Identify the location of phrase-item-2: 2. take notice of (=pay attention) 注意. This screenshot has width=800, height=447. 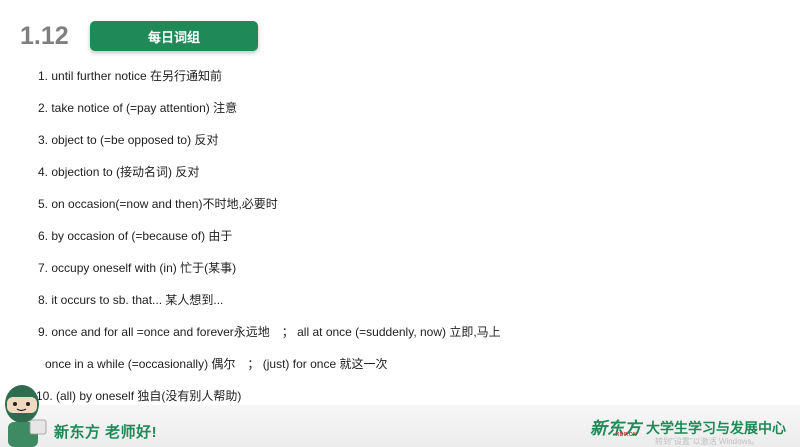
(138, 108).